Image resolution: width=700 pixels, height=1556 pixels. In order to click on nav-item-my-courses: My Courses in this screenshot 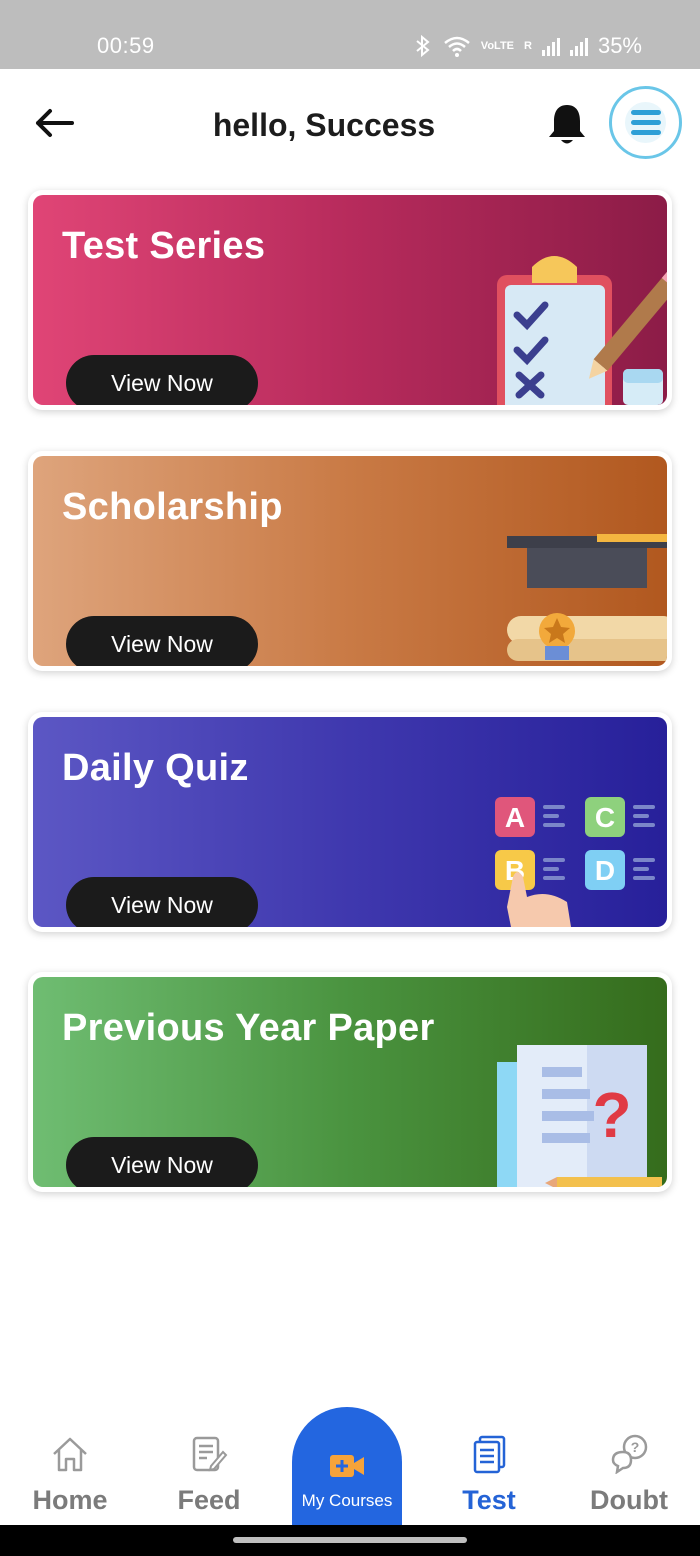, I will do `click(347, 1466)`.